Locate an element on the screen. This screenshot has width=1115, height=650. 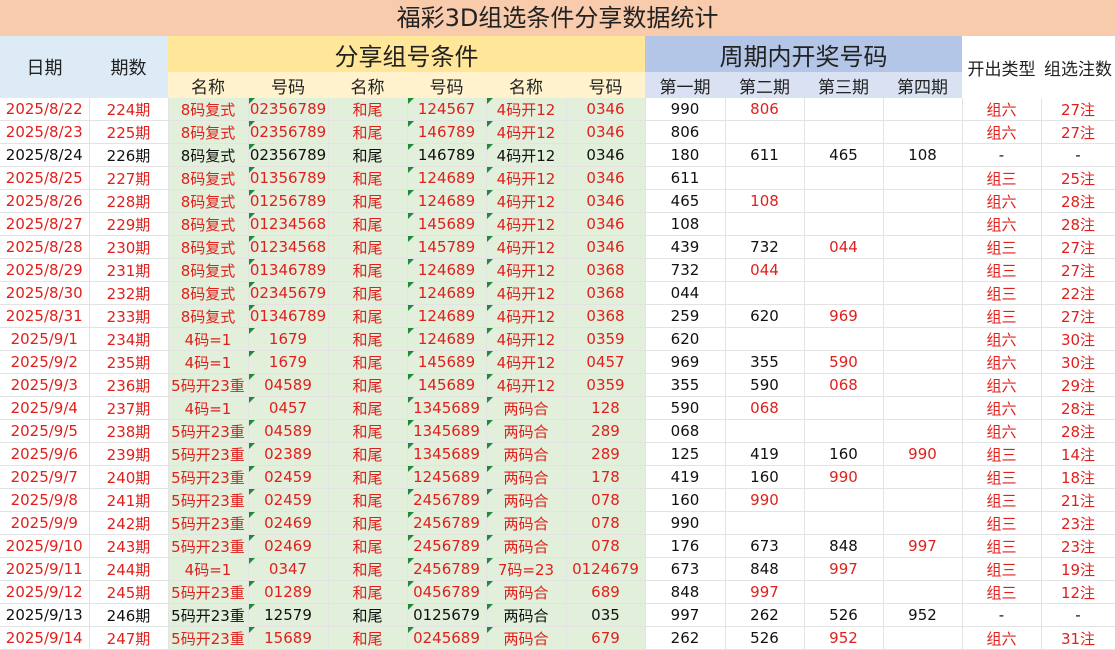
period1-cell: 355 is located at coordinates (685, 385).